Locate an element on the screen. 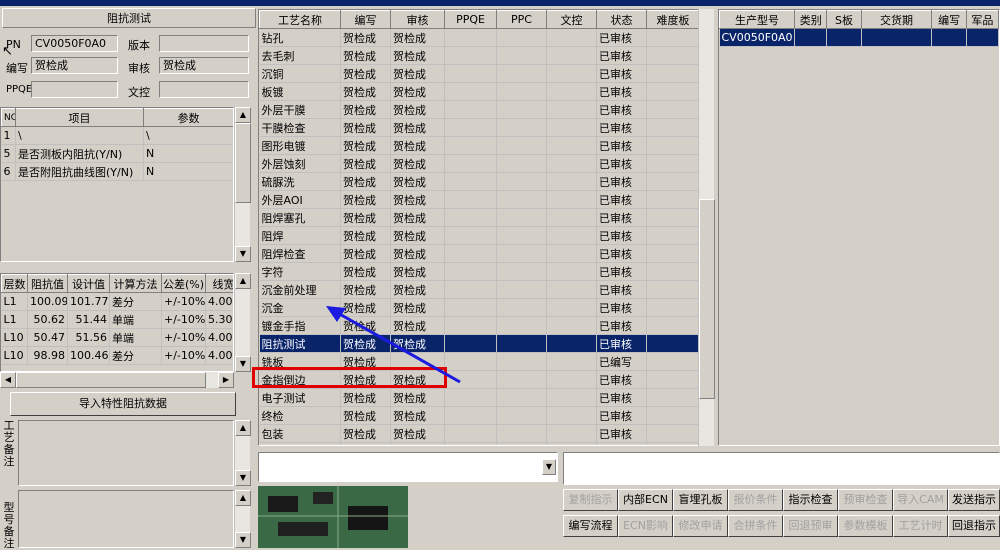 This screenshot has width=1000, height=550. prod-header-delivery: 交货期 is located at coordinates (896, 19).